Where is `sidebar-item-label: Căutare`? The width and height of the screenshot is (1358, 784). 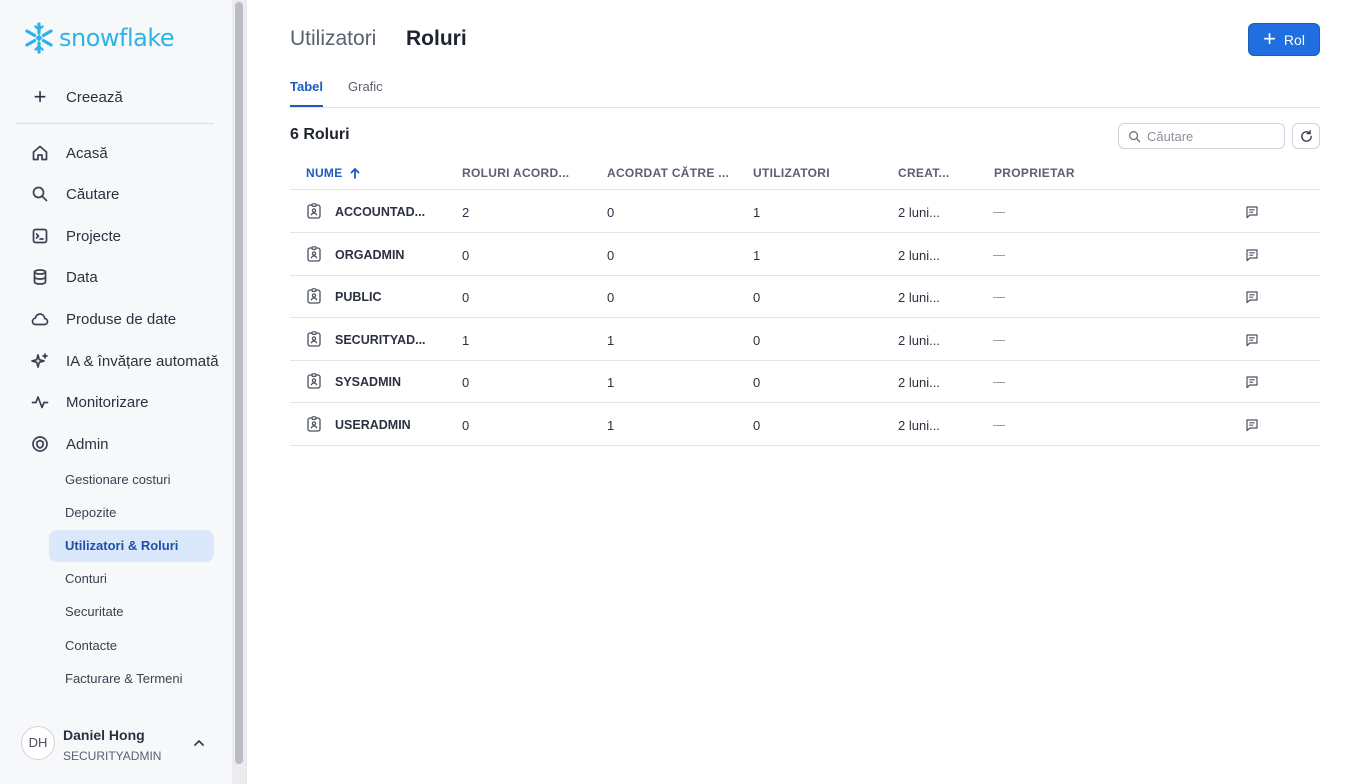 sidebar-item-label: Căutare is located at coordinates (93, 194).